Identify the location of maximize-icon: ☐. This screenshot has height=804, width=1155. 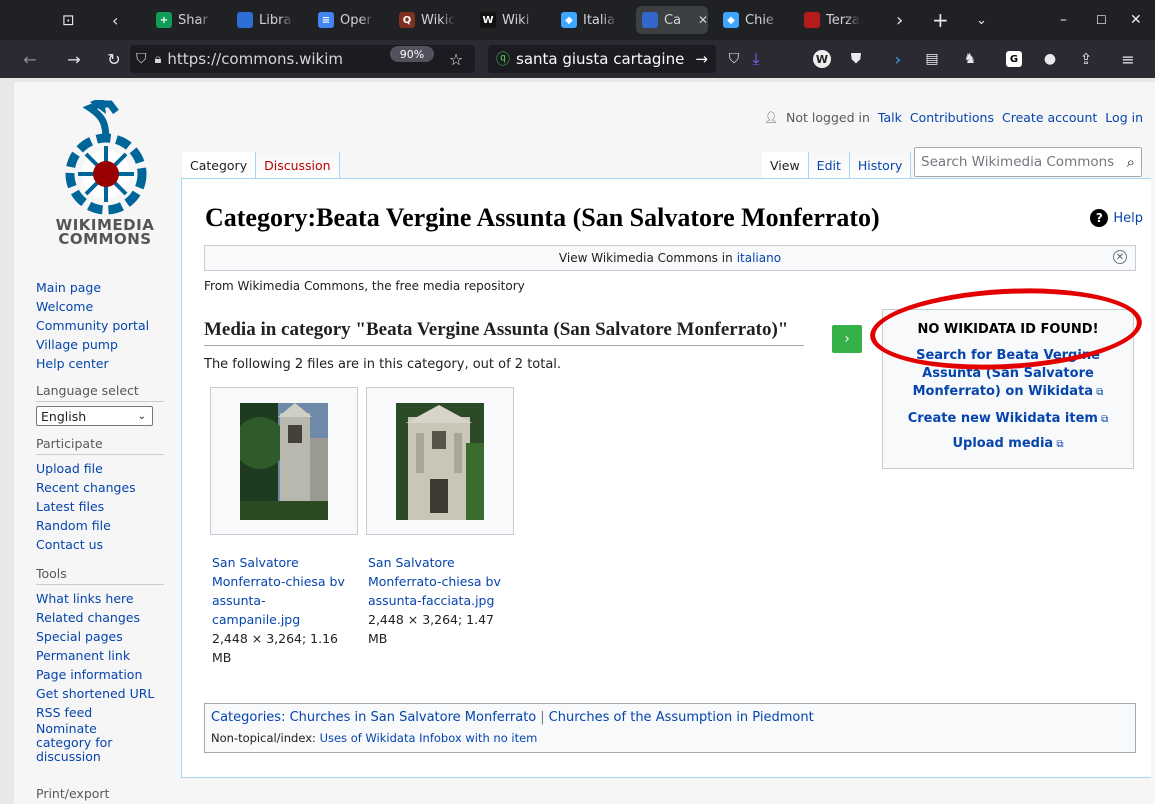
(1103, 20).